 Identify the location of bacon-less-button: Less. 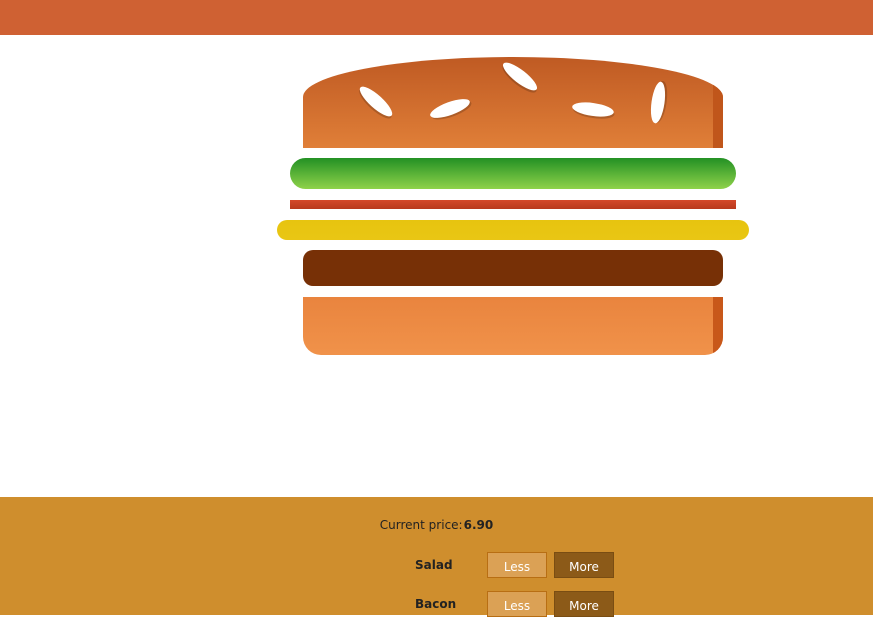
(517, 604).